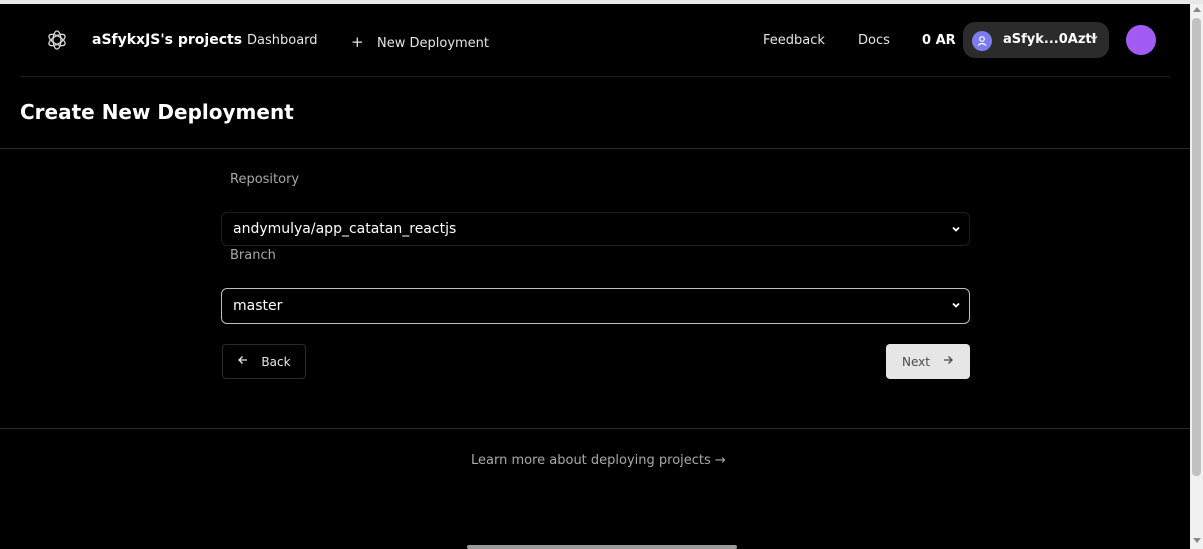  I want to click on back-button: Back, so click(264, 361).